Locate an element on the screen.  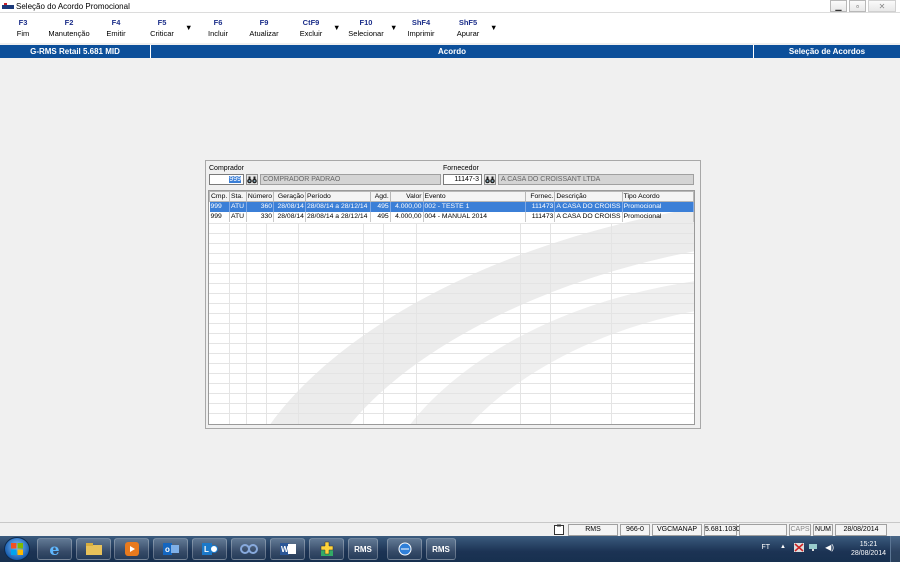
toolbar-key: F5 is located at coordinates (162, 22).